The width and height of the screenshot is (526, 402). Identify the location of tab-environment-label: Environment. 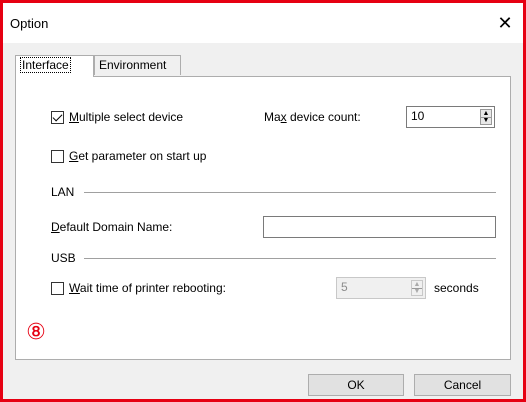
(133, 65).